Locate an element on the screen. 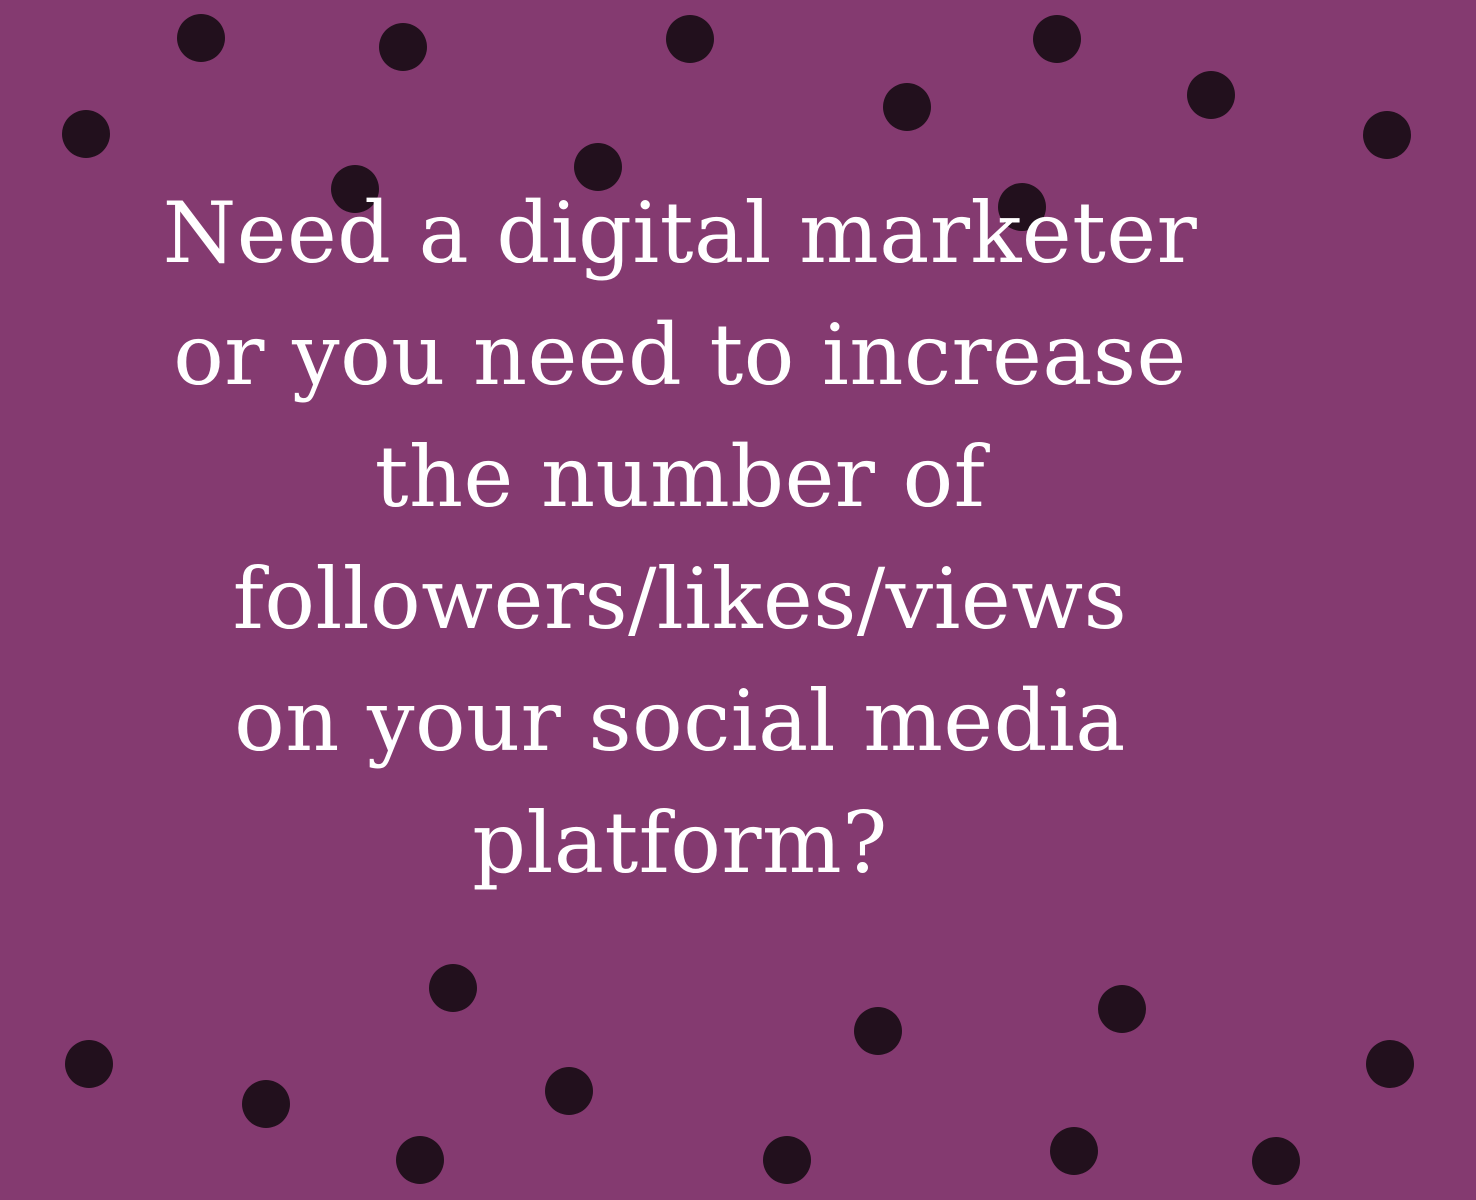  headline-line-2: or you need to increase is located at coordinates (680, 355).